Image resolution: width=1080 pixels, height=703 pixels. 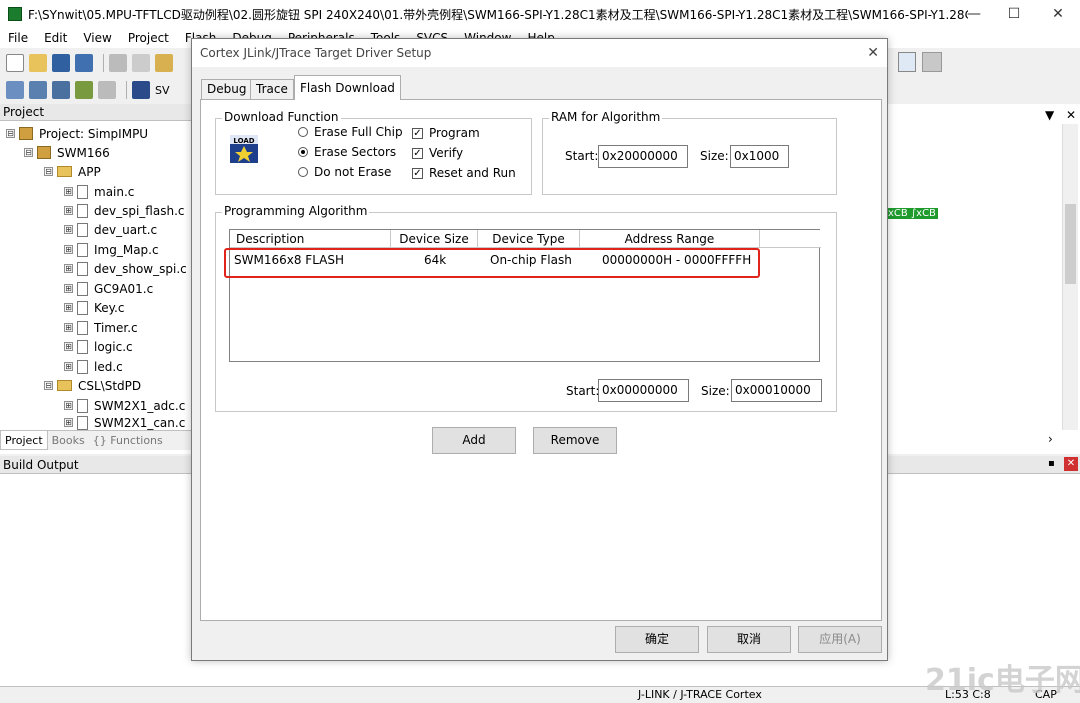 I want to click on menu-edit: Edit, so click(x=55, y=38).